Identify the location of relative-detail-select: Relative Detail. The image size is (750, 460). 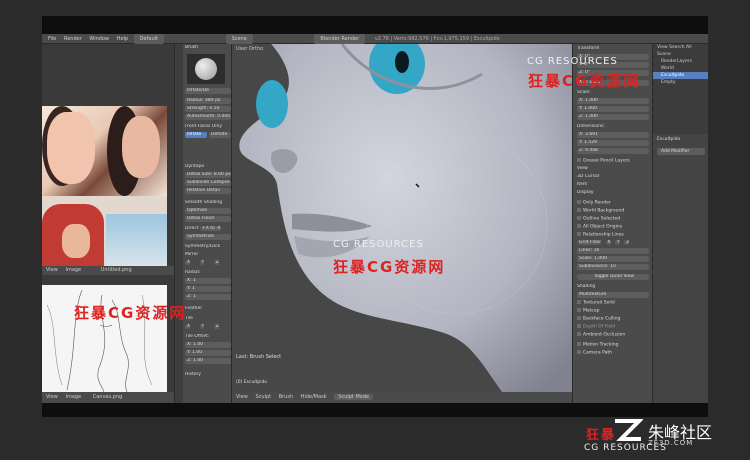
(208, 191).